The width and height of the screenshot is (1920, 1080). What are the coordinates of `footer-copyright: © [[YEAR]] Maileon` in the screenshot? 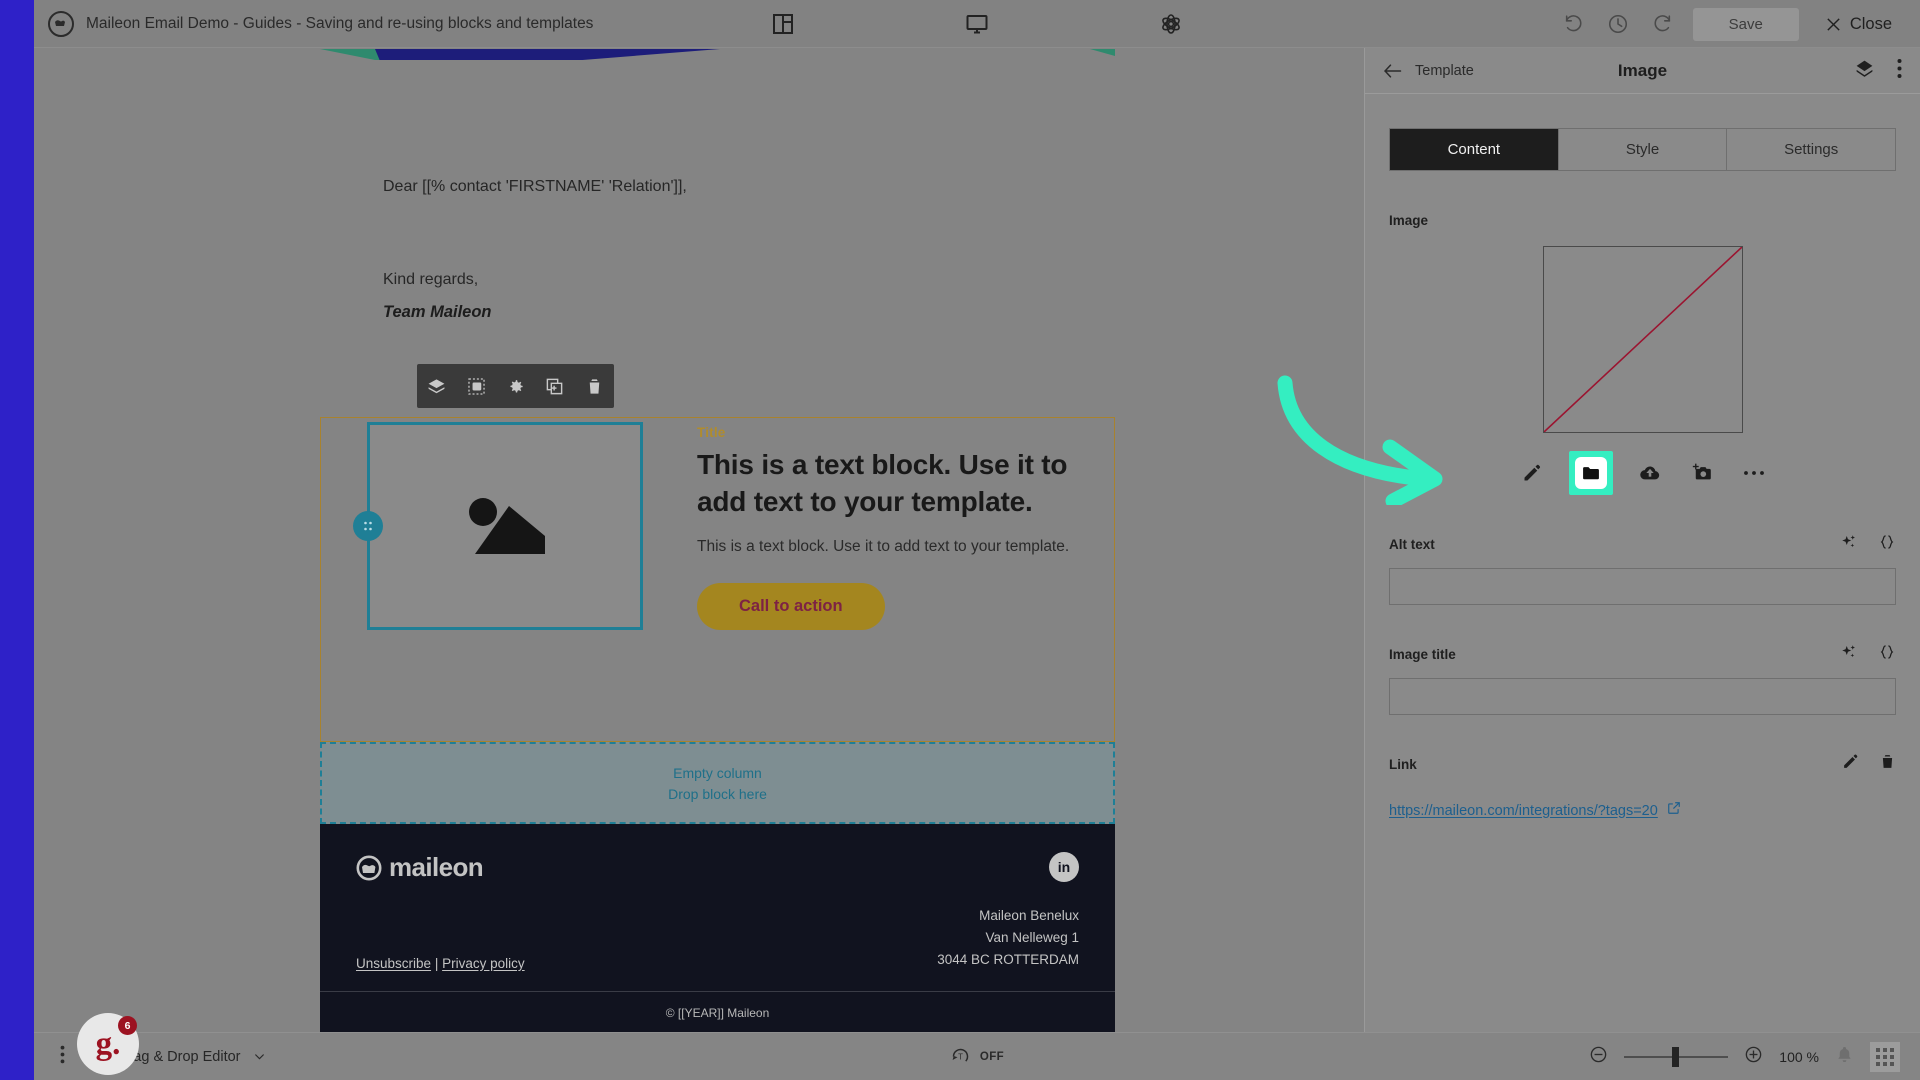 It's located at (717, 1012).